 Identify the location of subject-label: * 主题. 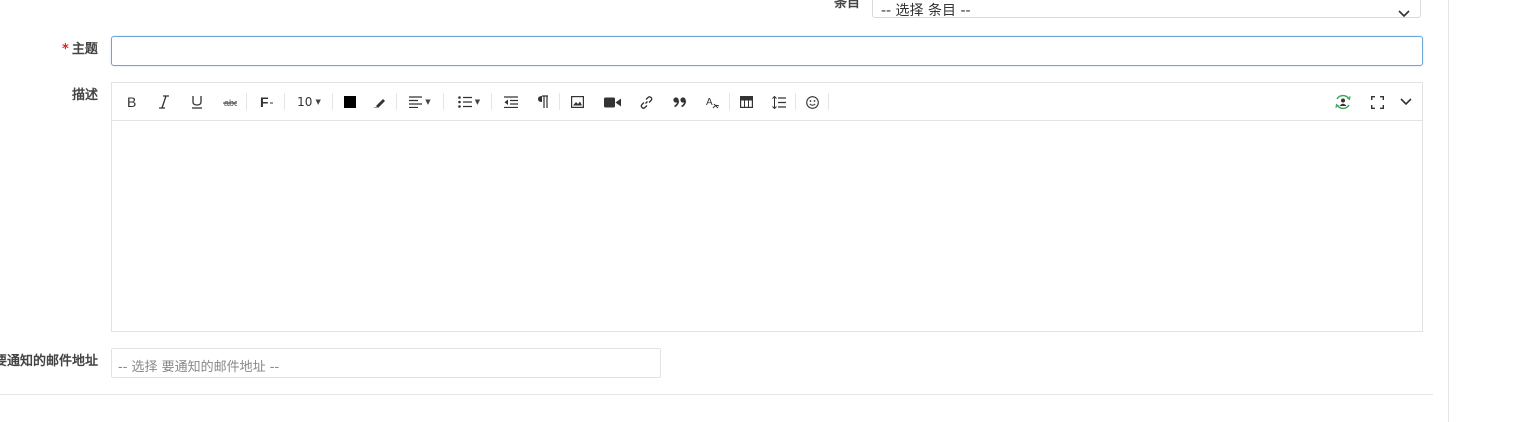
(80, 47).